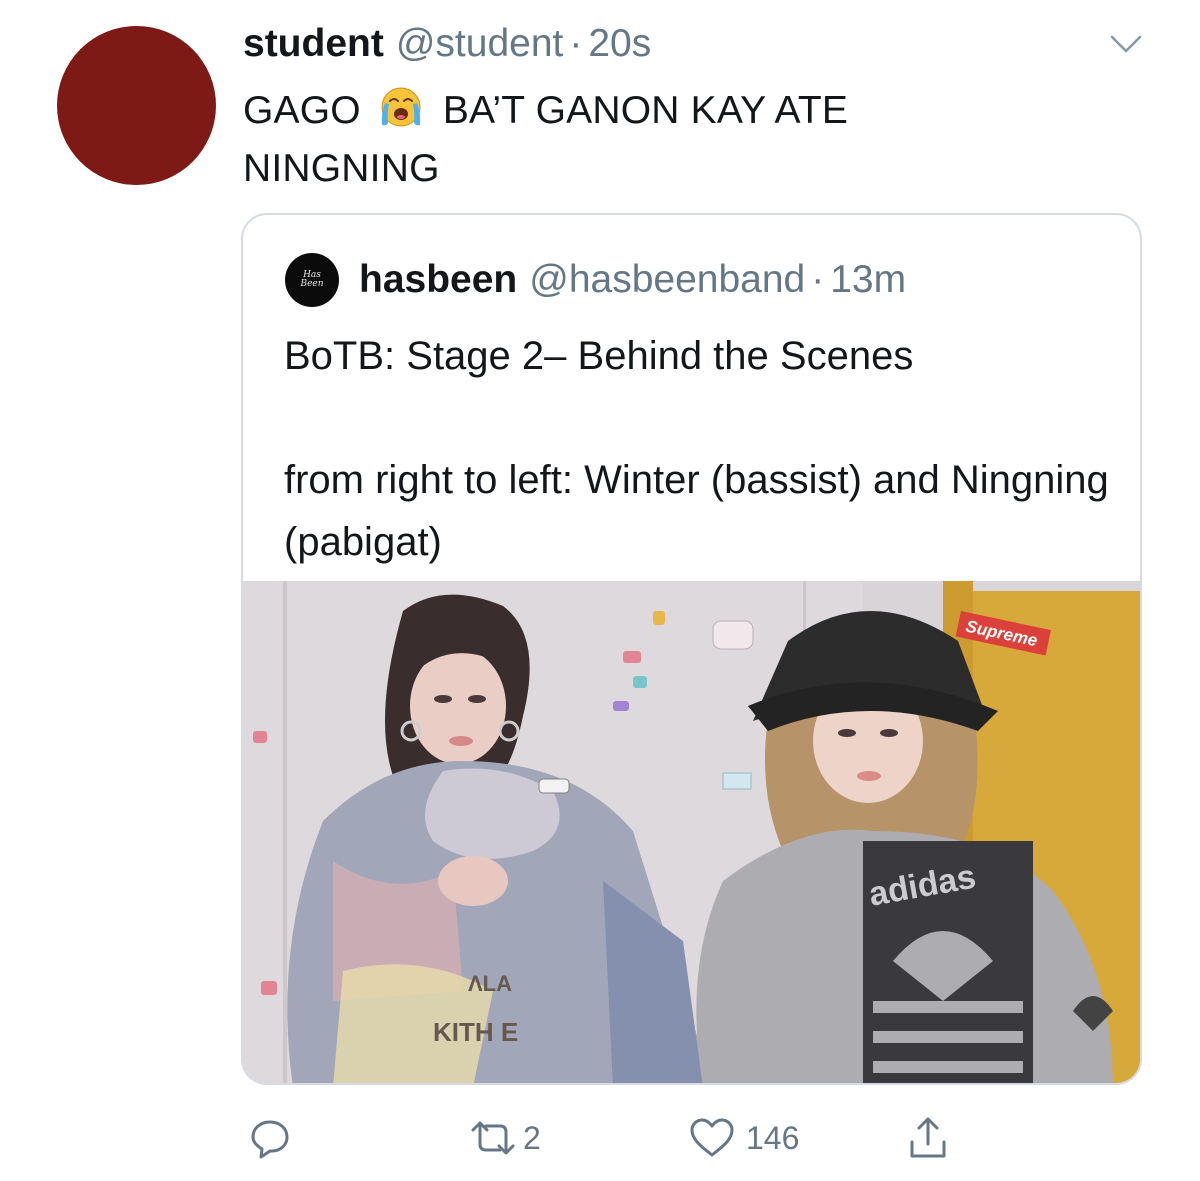  What do you see at coordinates (619, 44) in the screenshot?
I see `timestamp: 20s` at bounding box center [619, 44].